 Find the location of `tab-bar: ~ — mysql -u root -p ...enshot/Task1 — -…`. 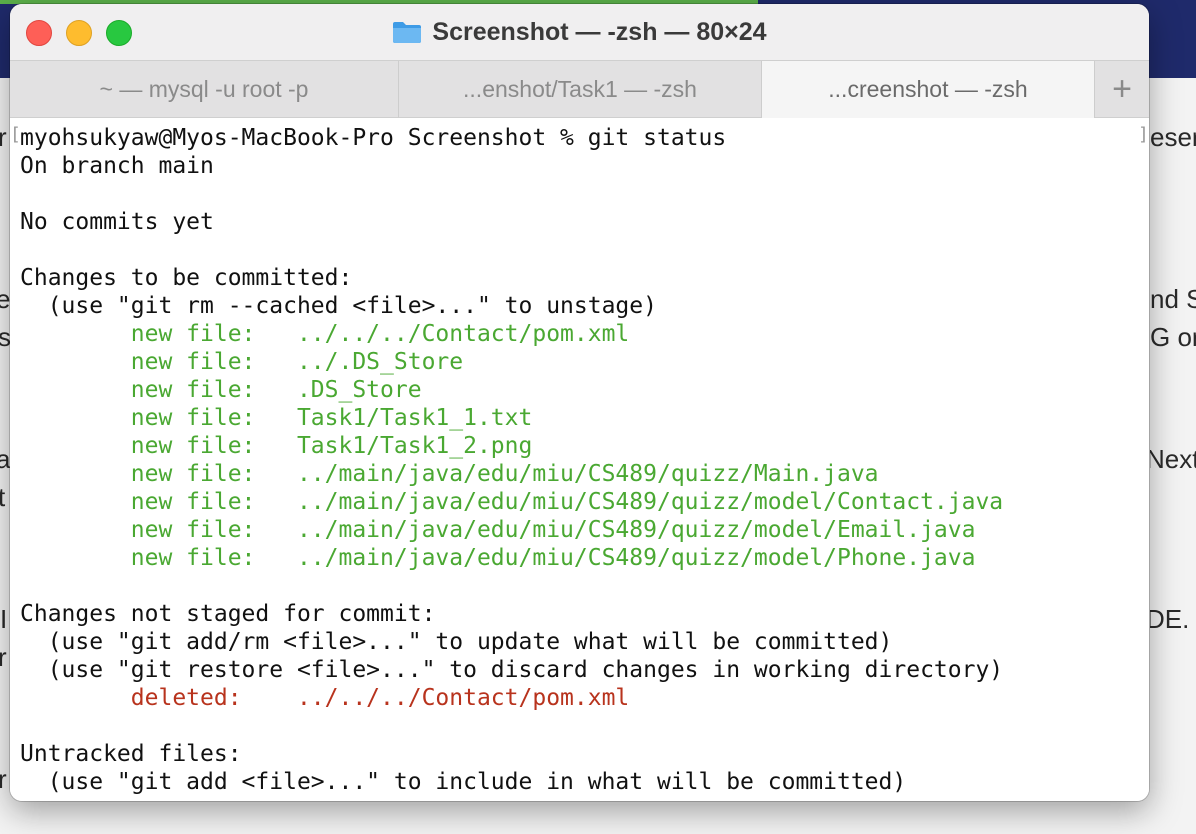

tab-bar: ~ — mysql -u root -p ...enshot/Task1 — -… is located at coordinates (579, 89).